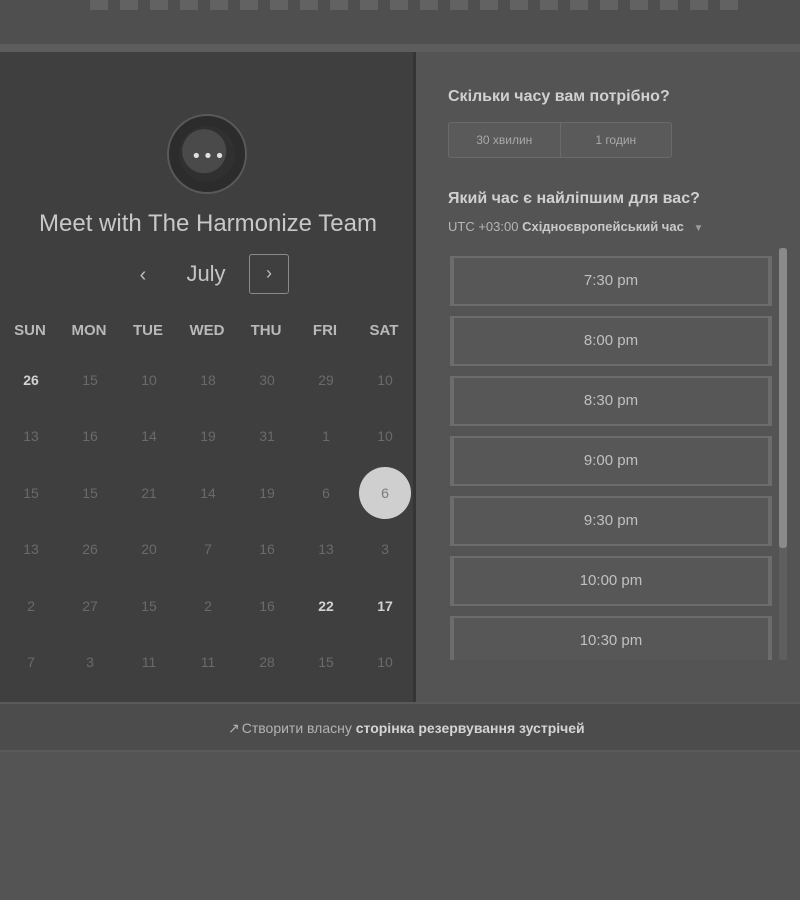 This screenshot has height=900, width=800. I want to click on time-question: Який час є найліпшим для вас?, so click(574, 198).